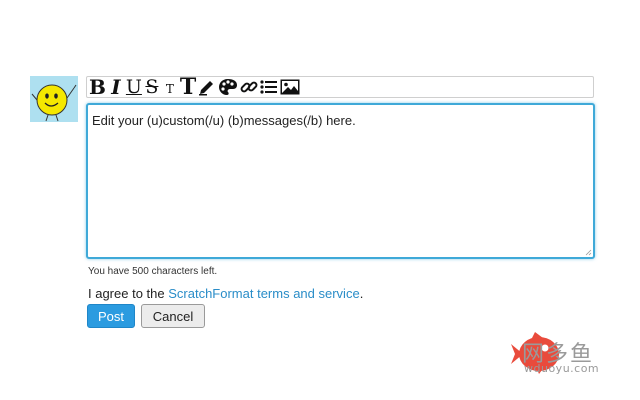 This screenshot has width=640, height=400. Describe the element at coordinates (152, 87) in the screenshot. I see `strikethrough-button: S` at that location.